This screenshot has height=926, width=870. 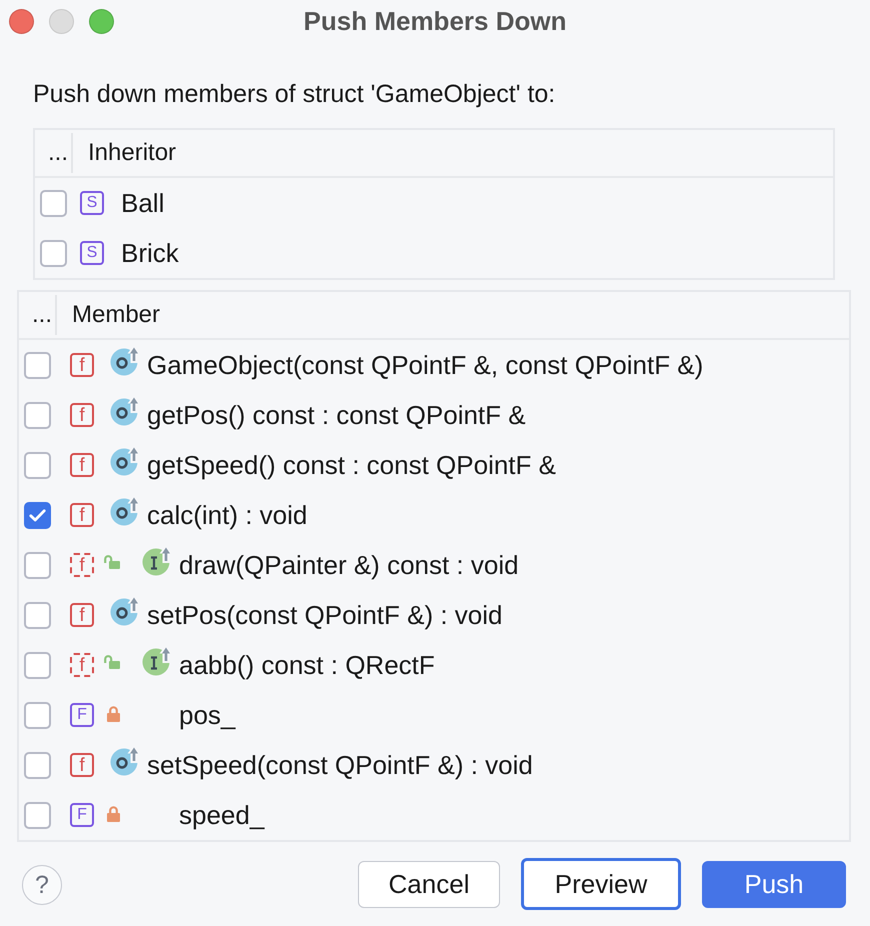 I want to click on member-name: setSpeed(const QPointF &) : void, so click(x=340, y=765).